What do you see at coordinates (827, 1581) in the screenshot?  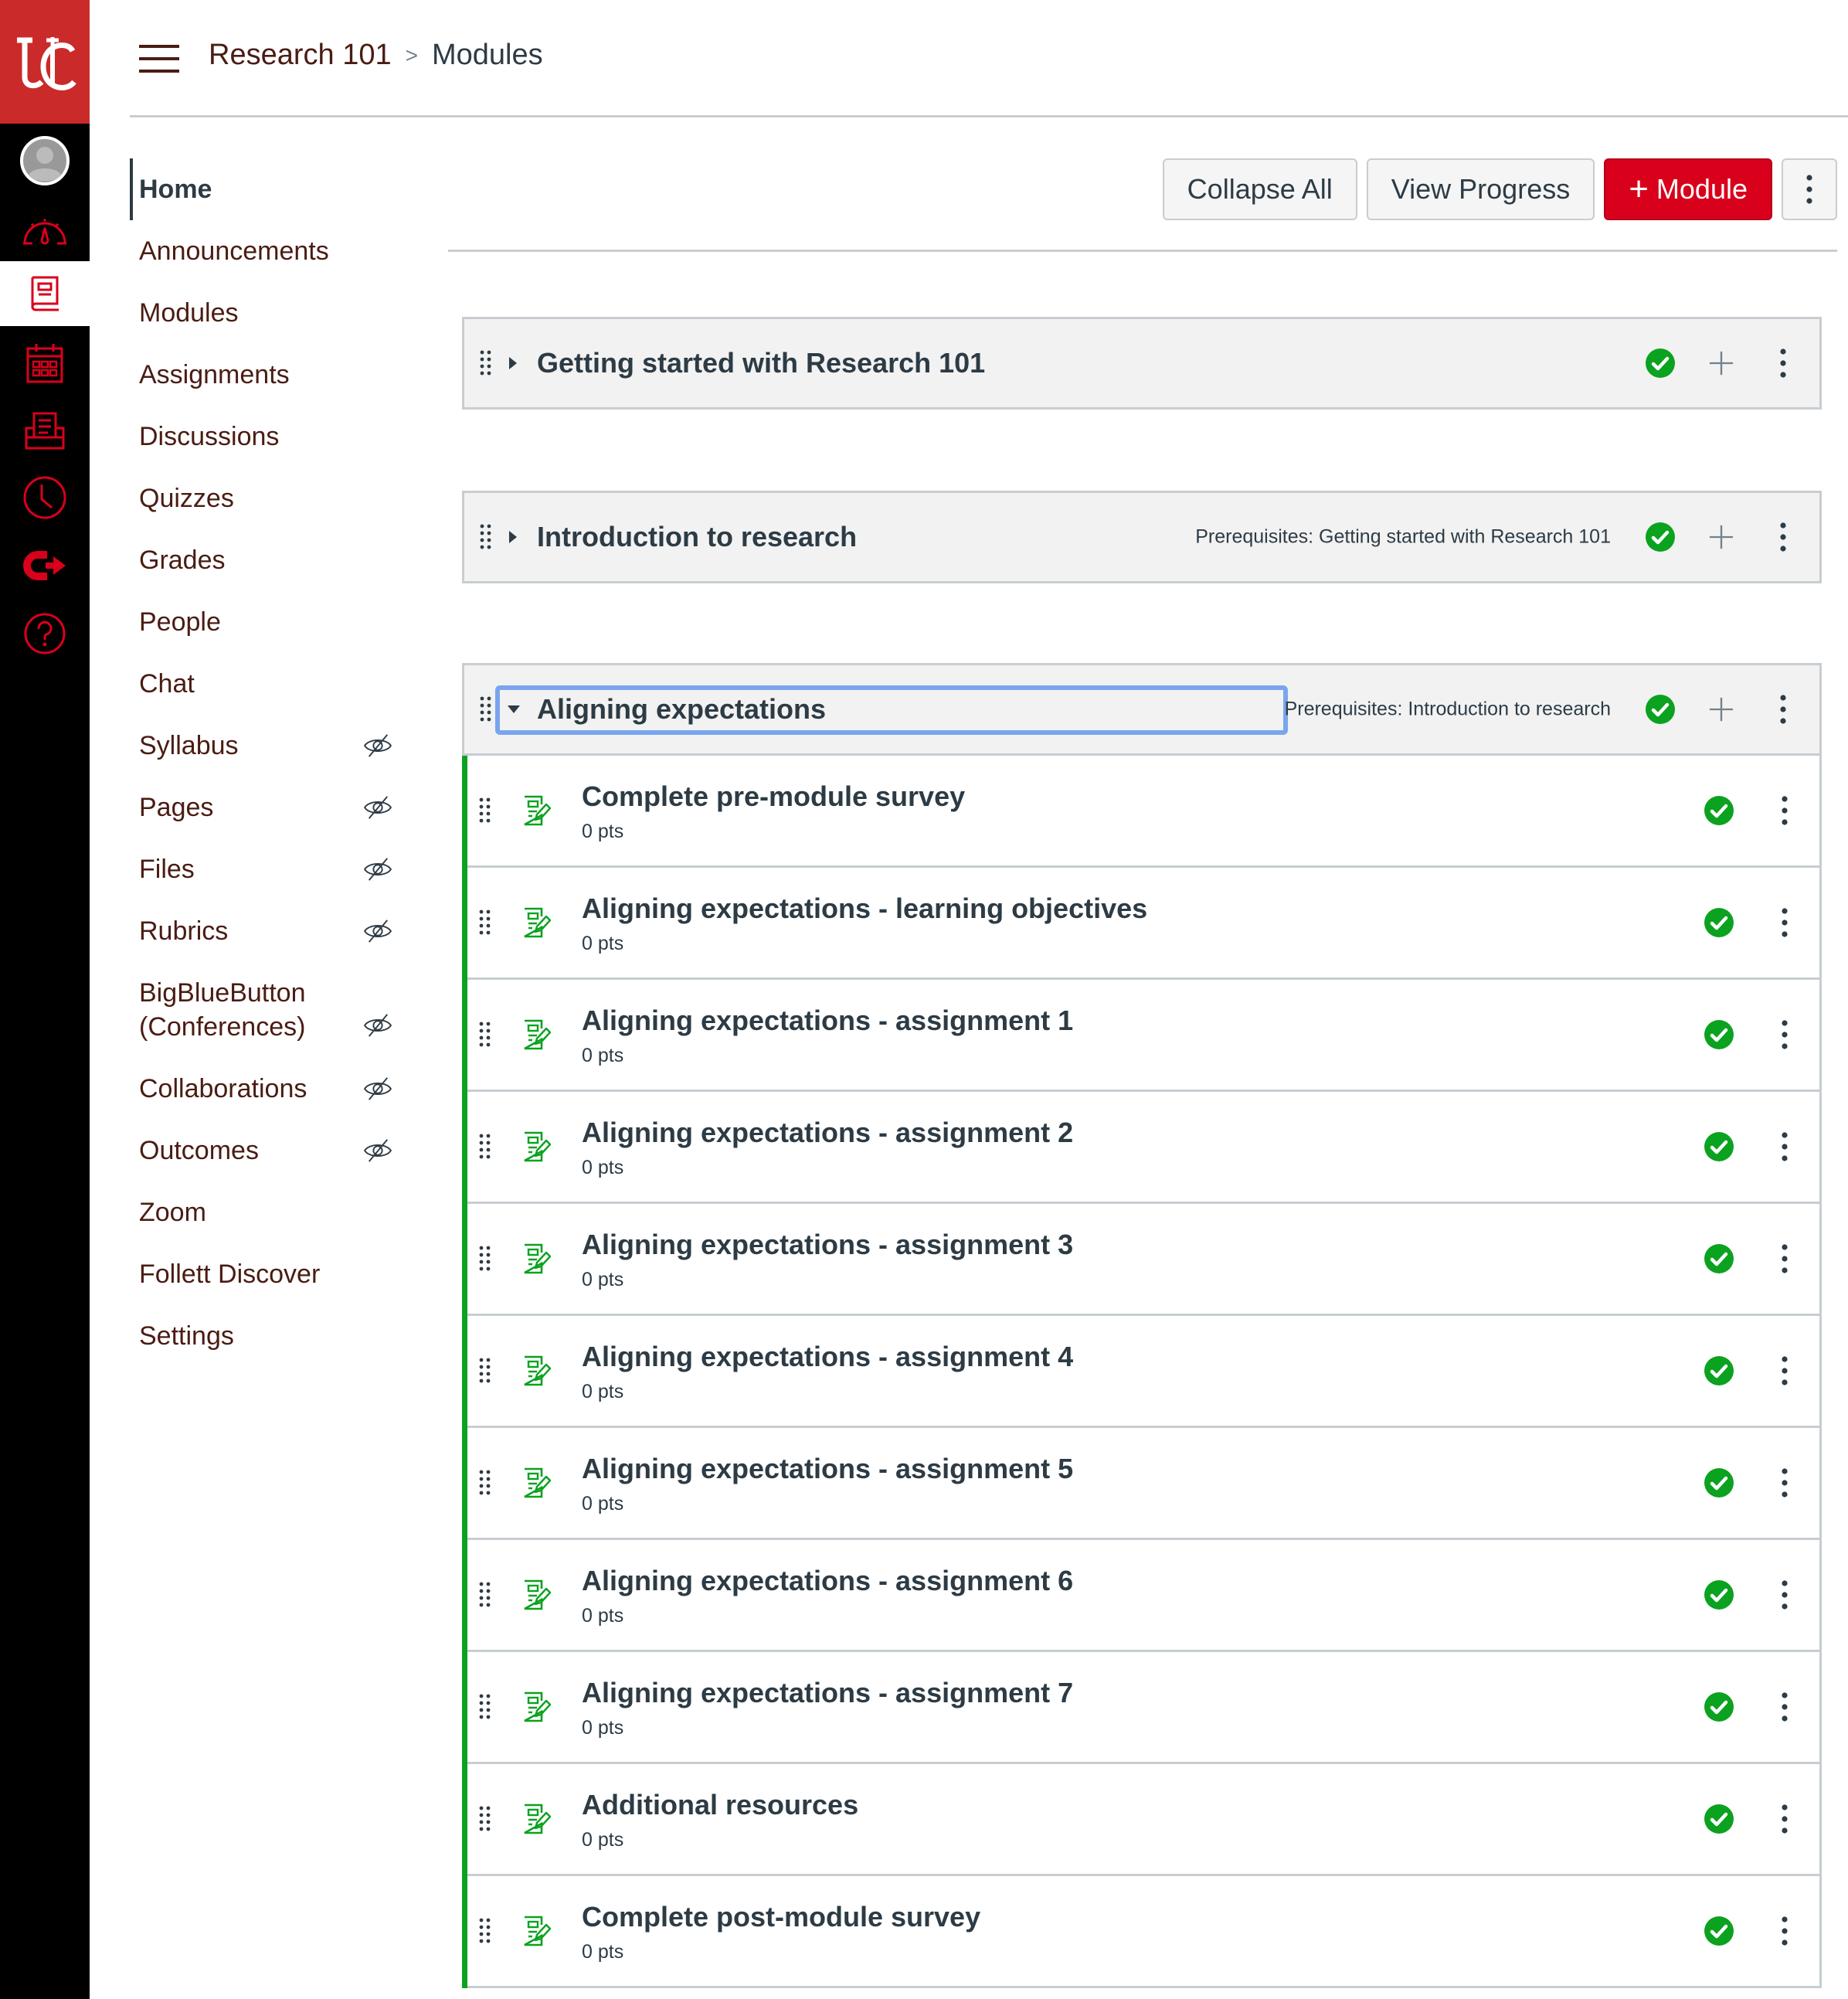 I see `module-item-title: Aligning expectations - assignment 6` at bounding box center [827, 1581].